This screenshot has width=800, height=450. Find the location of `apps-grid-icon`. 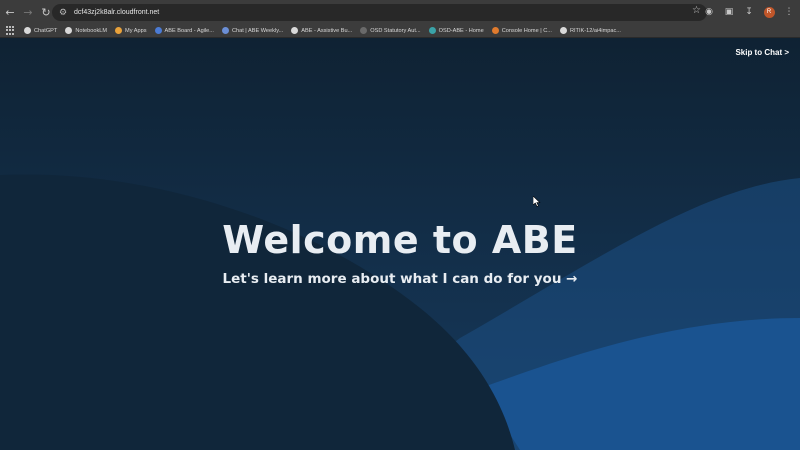

apps-grid-icon is located at coordinates (11, 30).